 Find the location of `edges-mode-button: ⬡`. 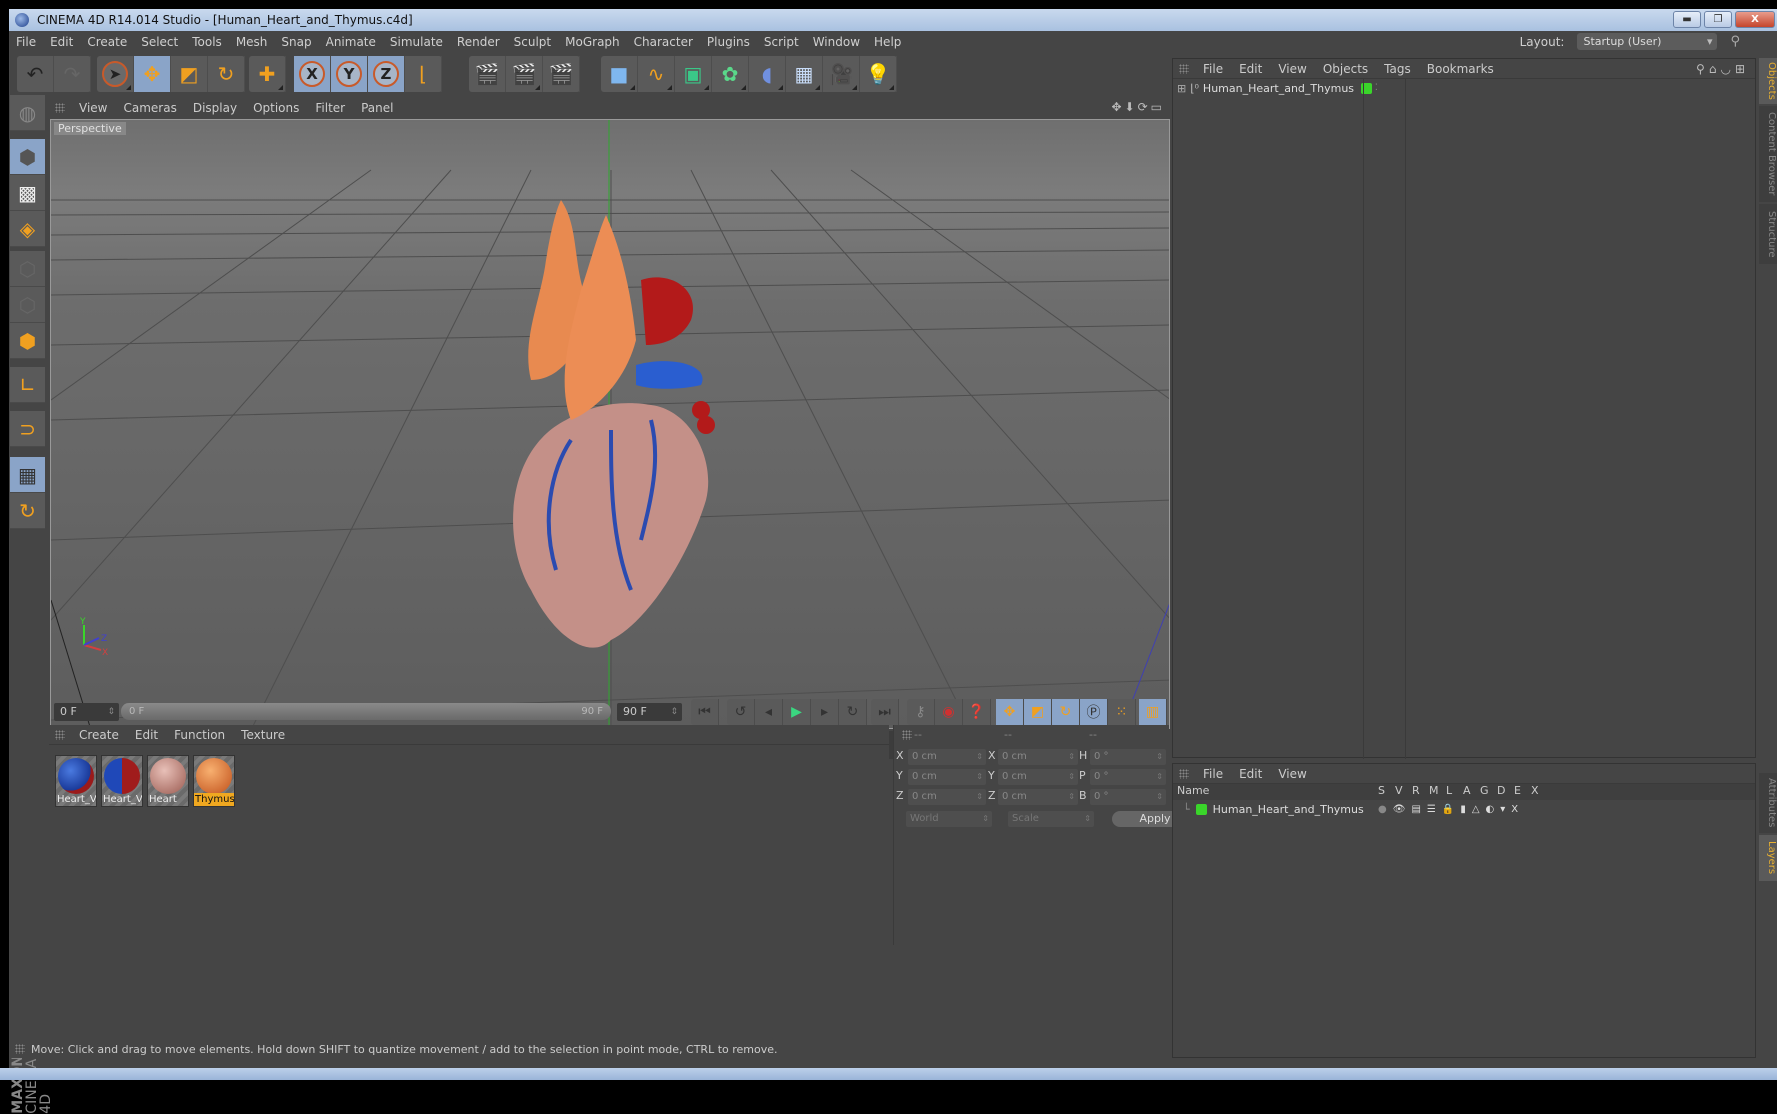

edges-mode-button: ⬡ is located at coordinates (27, 305).